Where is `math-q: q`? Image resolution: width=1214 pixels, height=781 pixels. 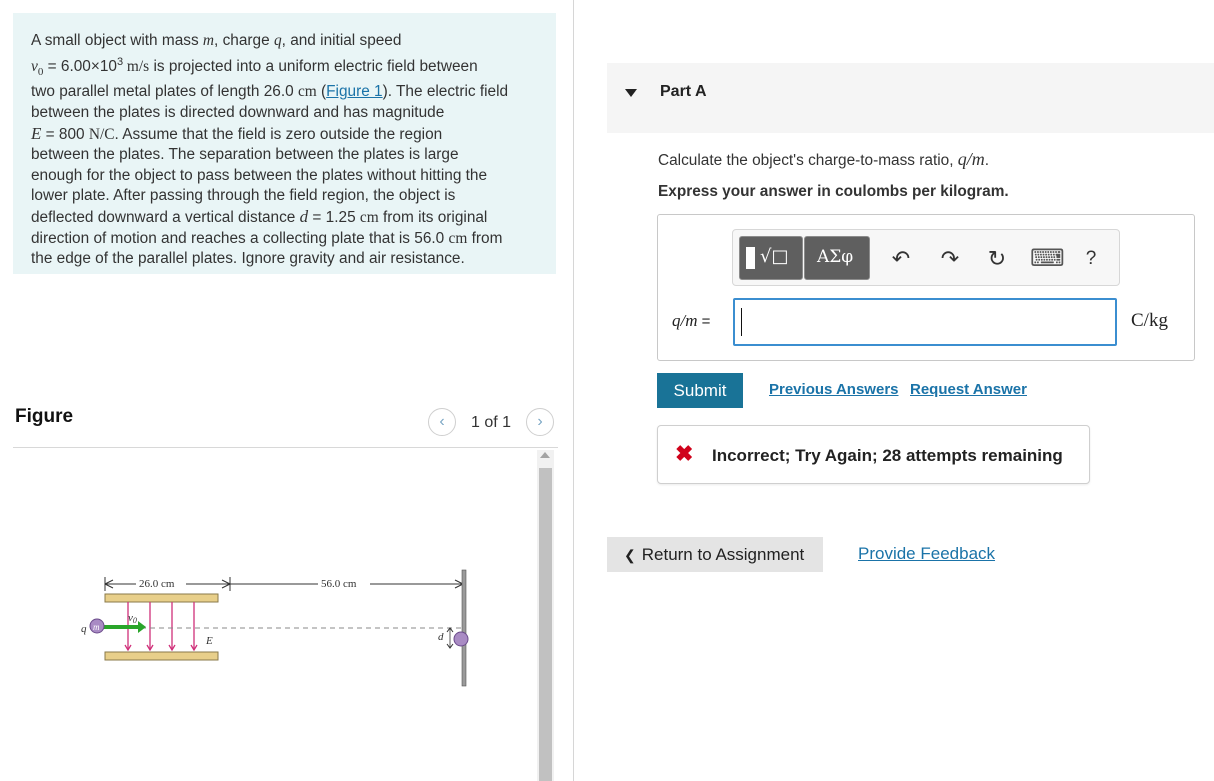
math-q: q is located at coordinates (277, 40).